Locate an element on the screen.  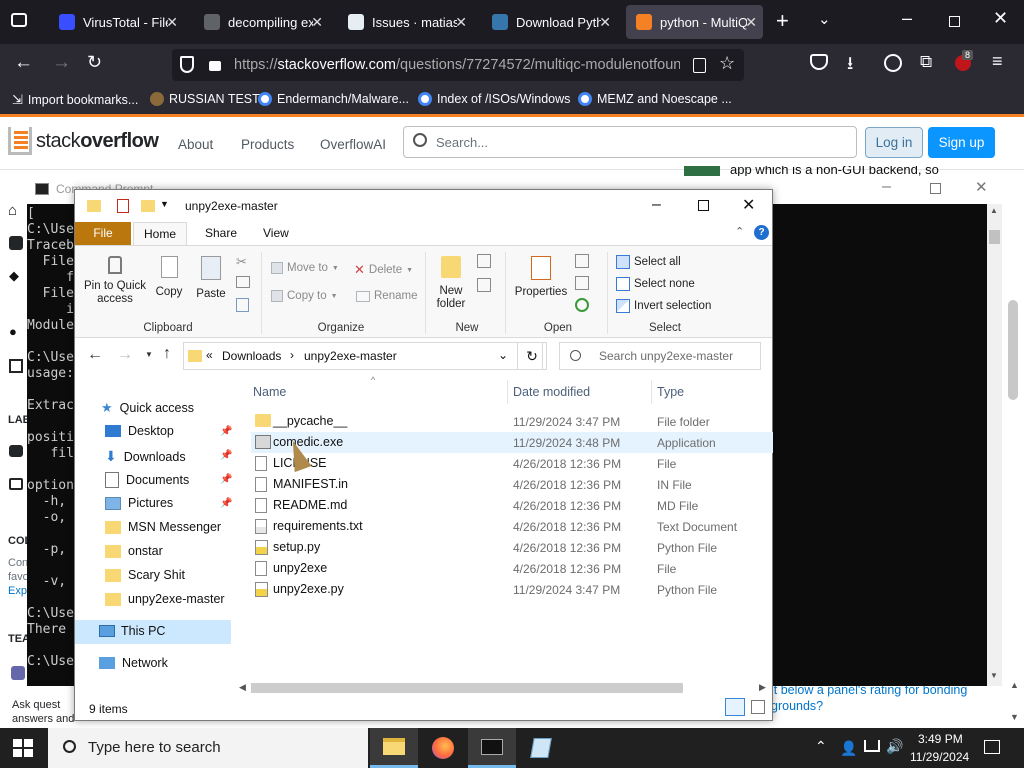
edit-icon is located at coordinates (582, 283).